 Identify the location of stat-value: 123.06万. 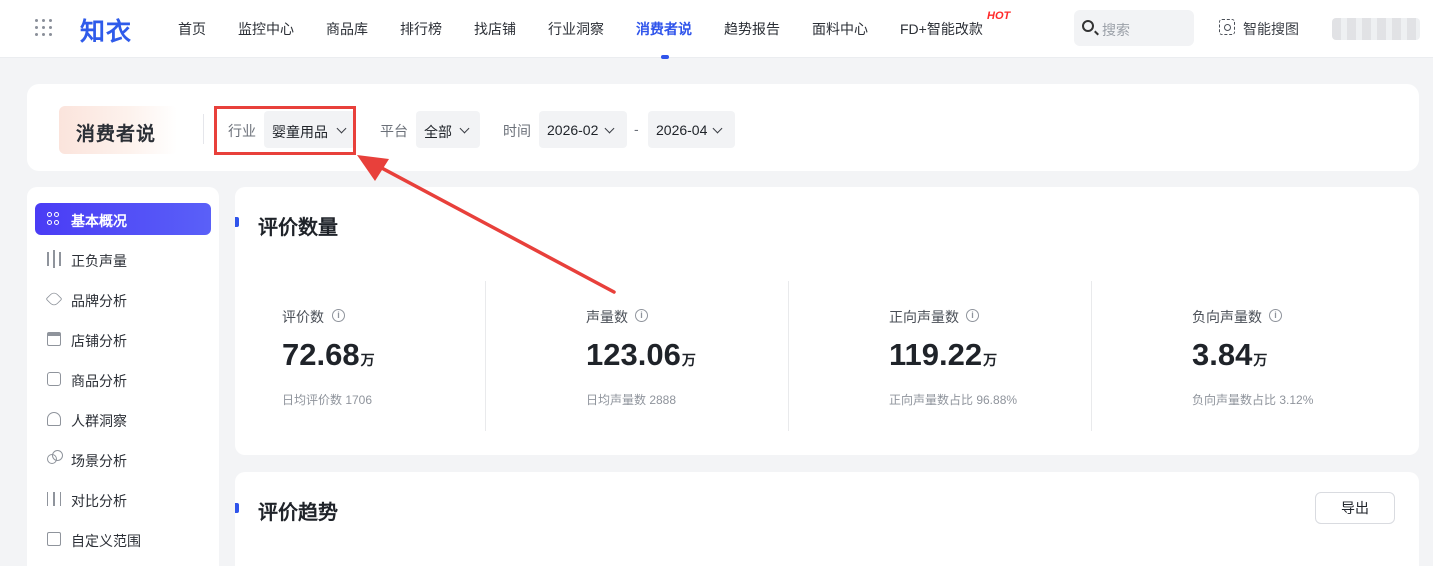
(641, 354).